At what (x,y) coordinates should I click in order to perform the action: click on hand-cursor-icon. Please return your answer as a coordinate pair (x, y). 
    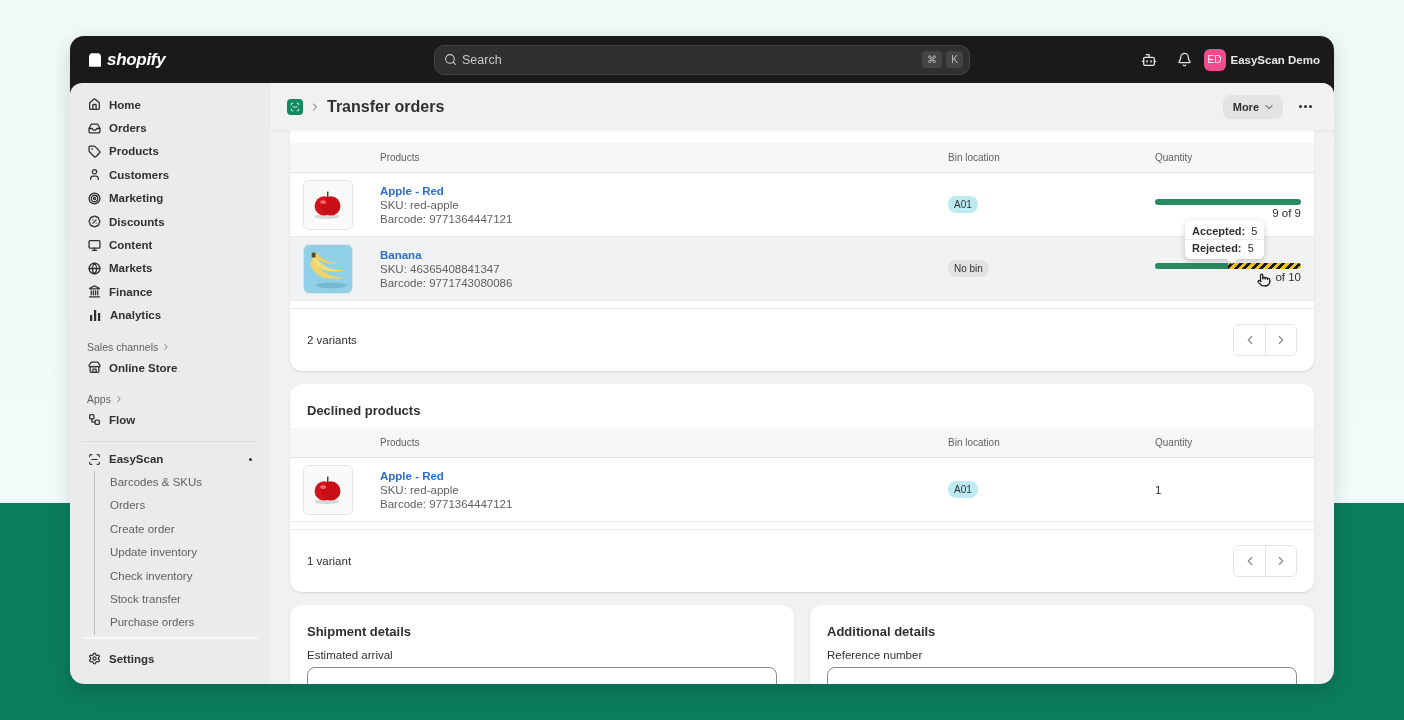
    Looking at the image, I should click on (1264, 279).